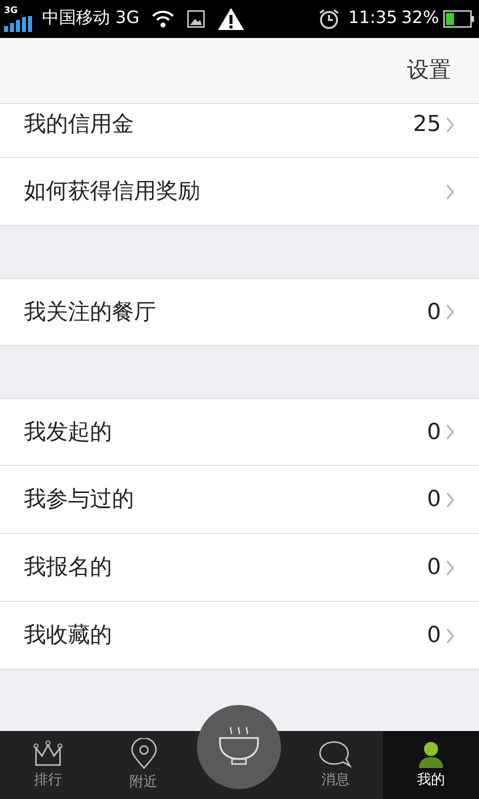 The image size is (479, 799). Describe the element at coordinates (427, 125) in the screenshot. I see `row-count: 25` at that location.